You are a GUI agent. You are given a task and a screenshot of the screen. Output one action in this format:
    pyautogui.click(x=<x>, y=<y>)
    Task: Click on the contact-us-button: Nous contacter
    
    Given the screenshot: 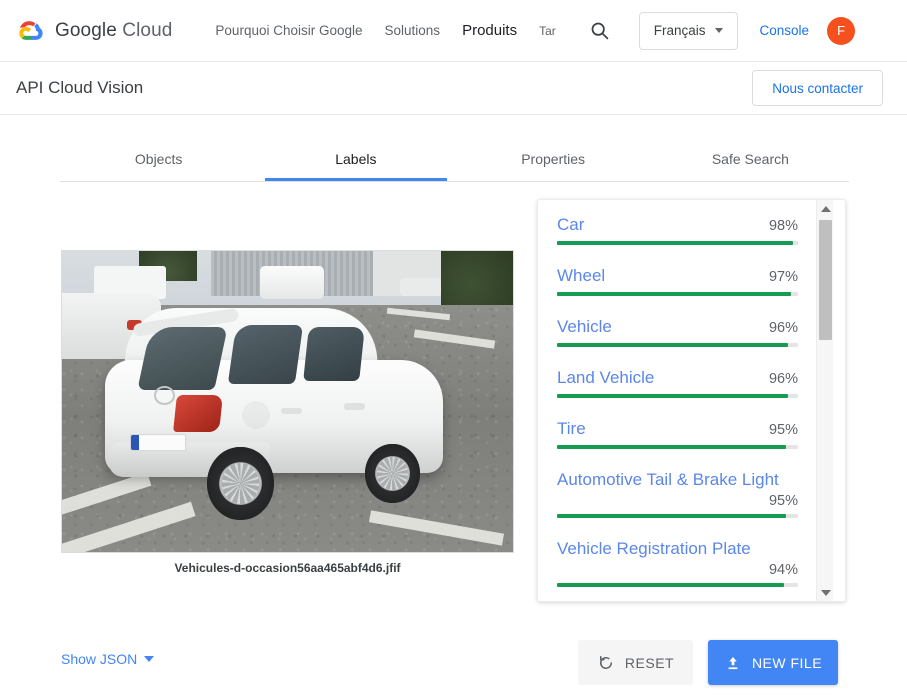 What is the action you would take?
    pyautogui.click(x=817, y=88)
    